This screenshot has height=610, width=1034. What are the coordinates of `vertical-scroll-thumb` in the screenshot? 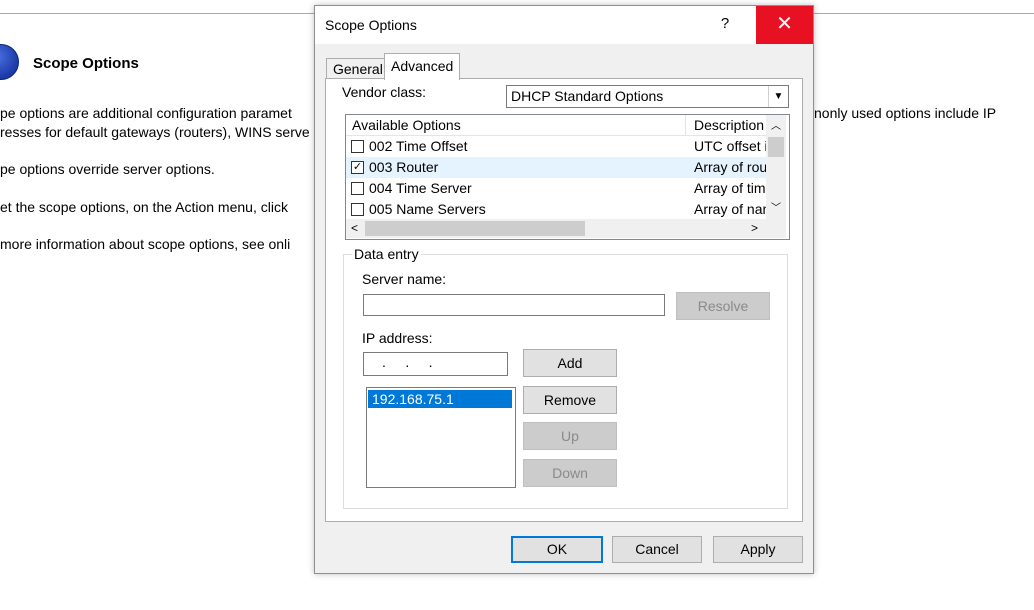 It's located at (776, 147).